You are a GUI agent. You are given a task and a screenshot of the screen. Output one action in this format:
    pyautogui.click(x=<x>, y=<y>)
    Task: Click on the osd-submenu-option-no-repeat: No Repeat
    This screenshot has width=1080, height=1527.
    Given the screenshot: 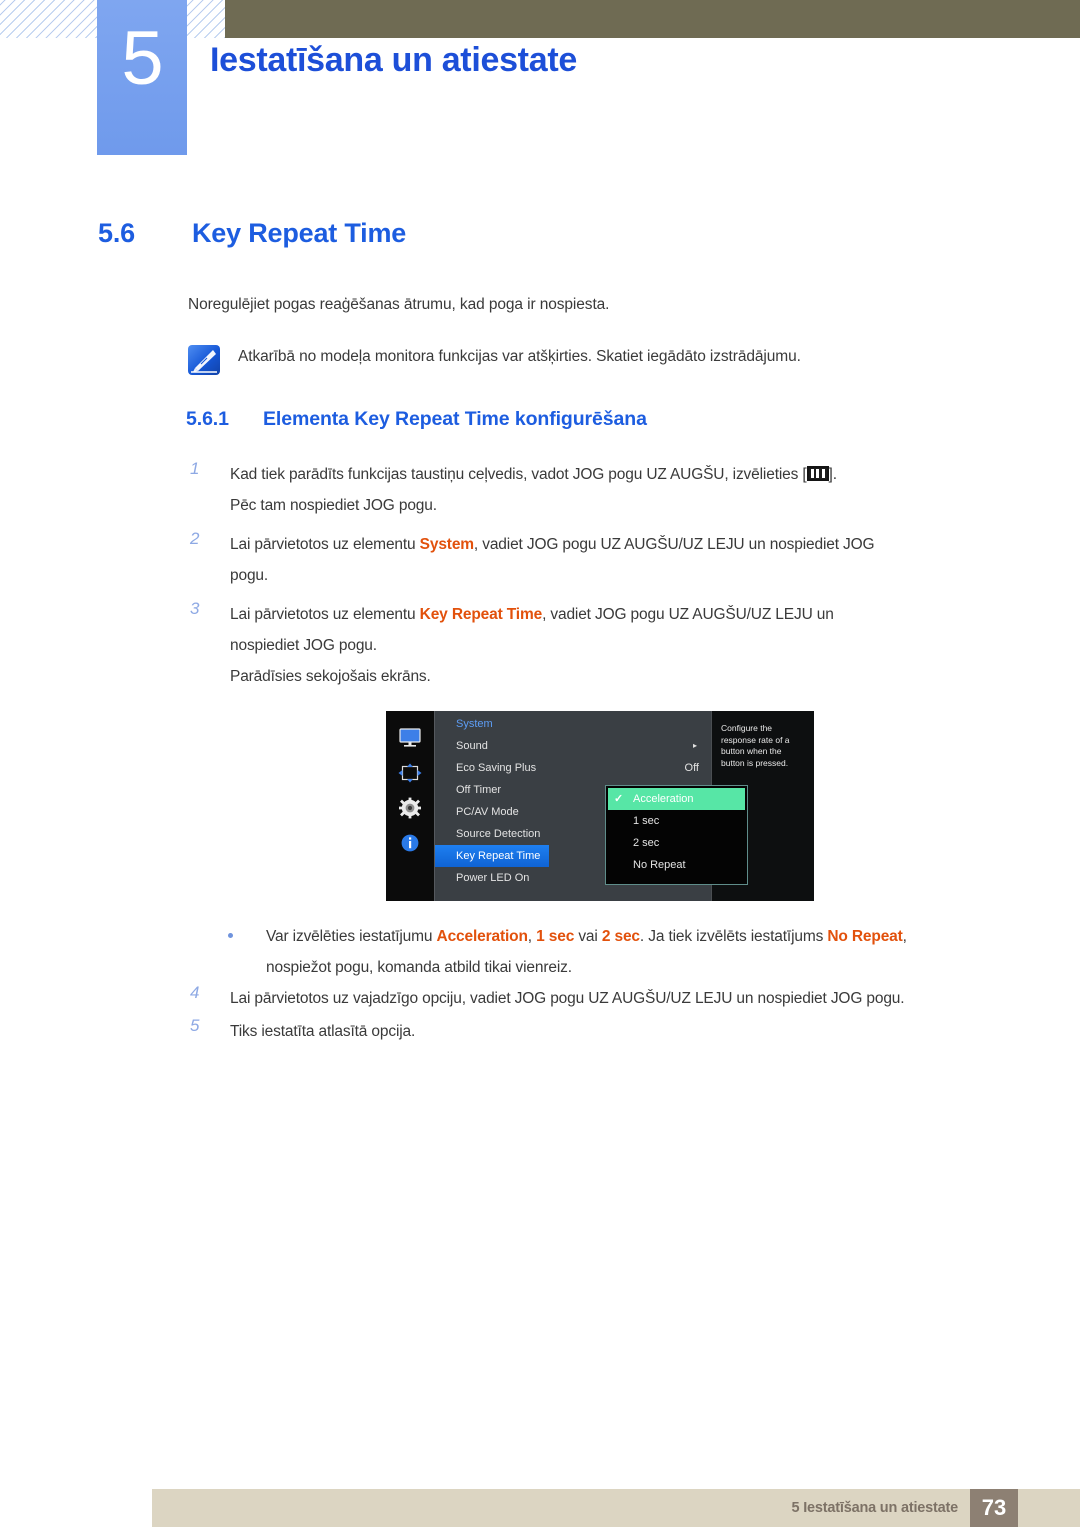 What is the action you would take?
    pyautogui.click(x=676, y=865)
    